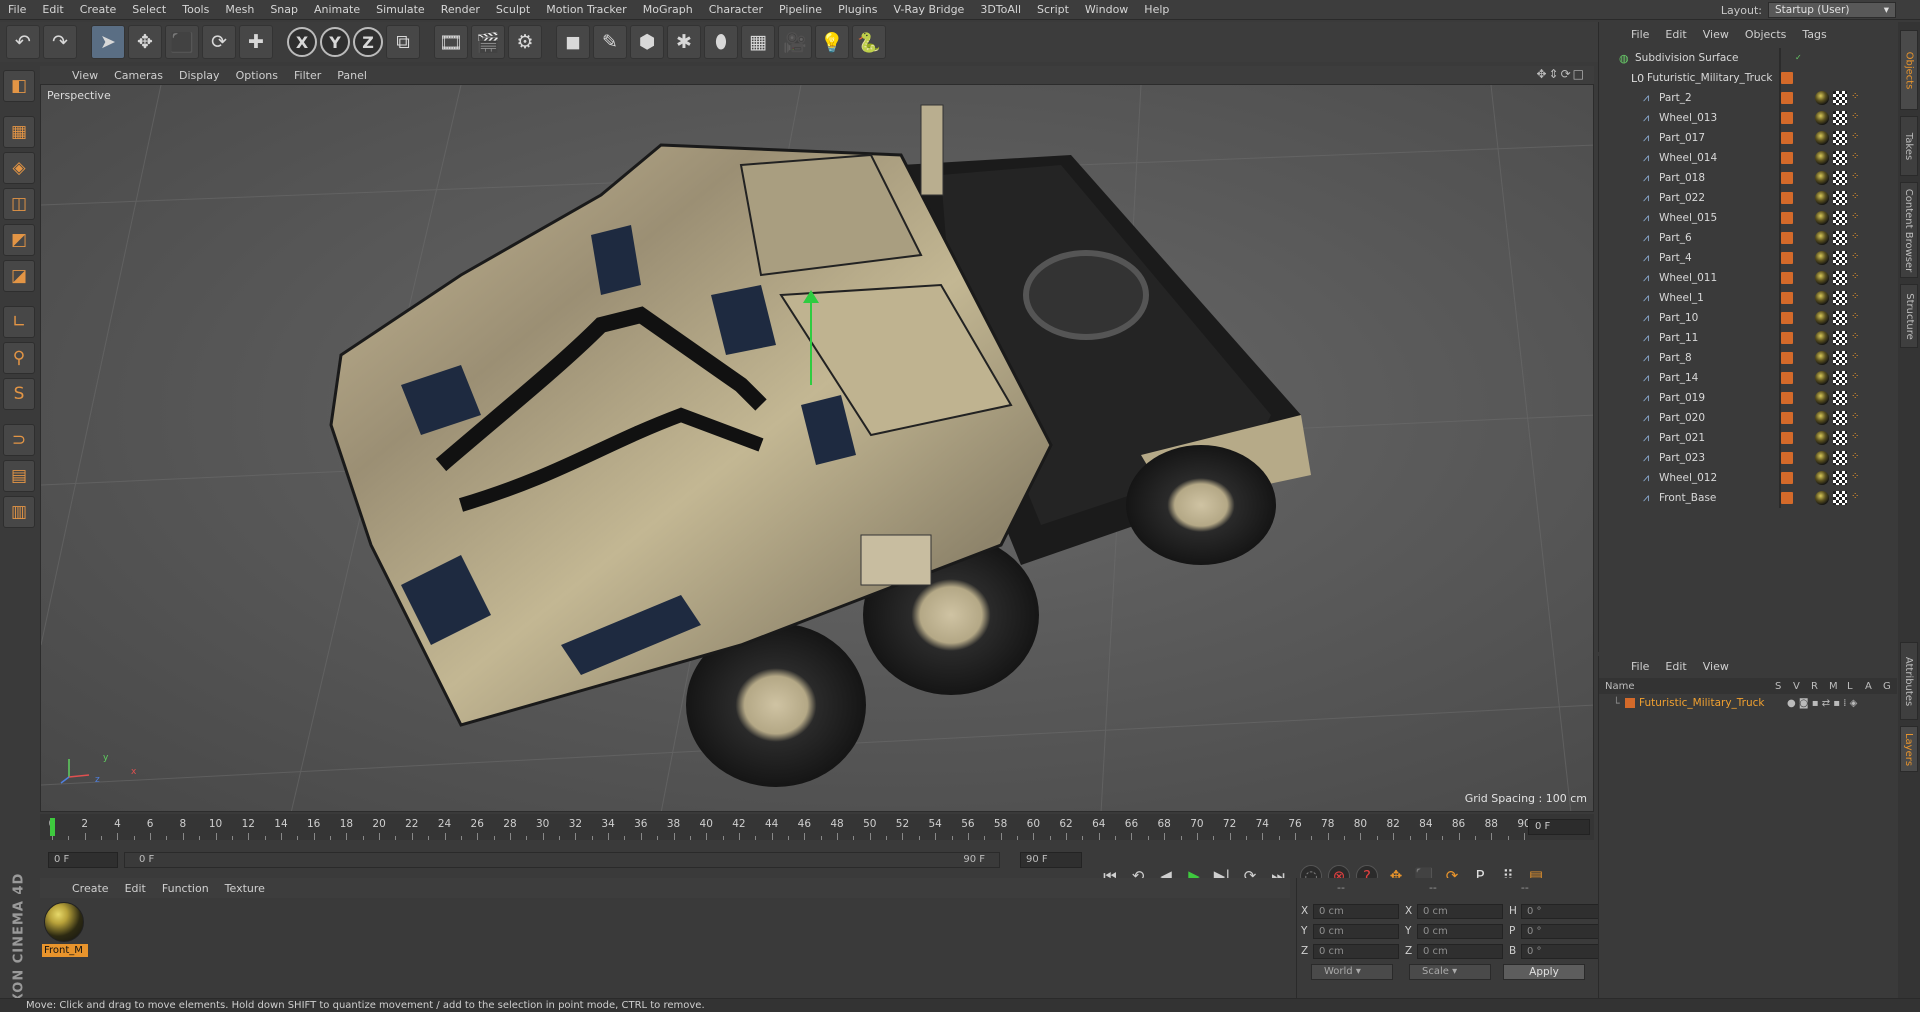 Image resolution: width=1920 pixels, height=1012 pixels. I want to click on menu-item-simulate: Simulate, so click(400, 10).